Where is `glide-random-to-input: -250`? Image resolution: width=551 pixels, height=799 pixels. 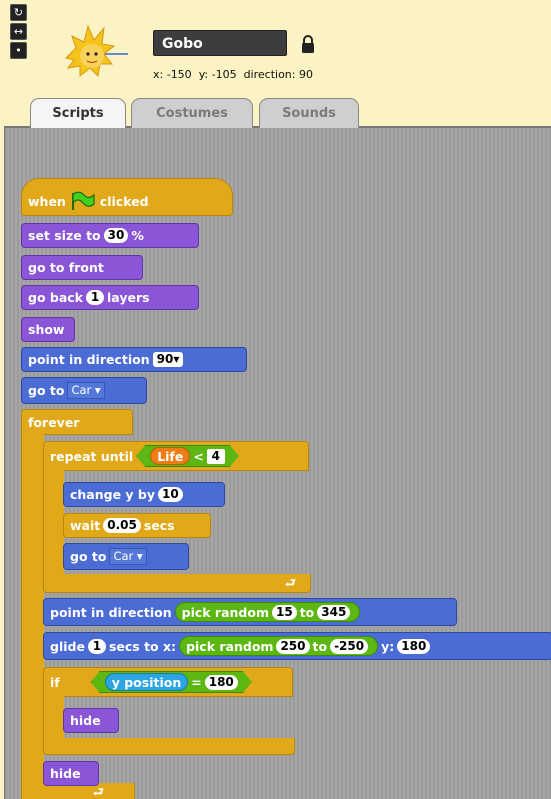
glide-random-to-input: -250 is located at coordinates (349, 646).